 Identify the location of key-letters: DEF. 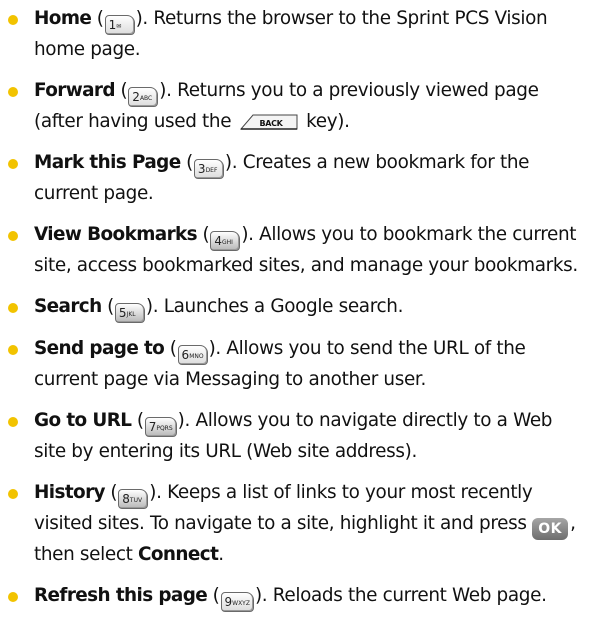
(211, 170).